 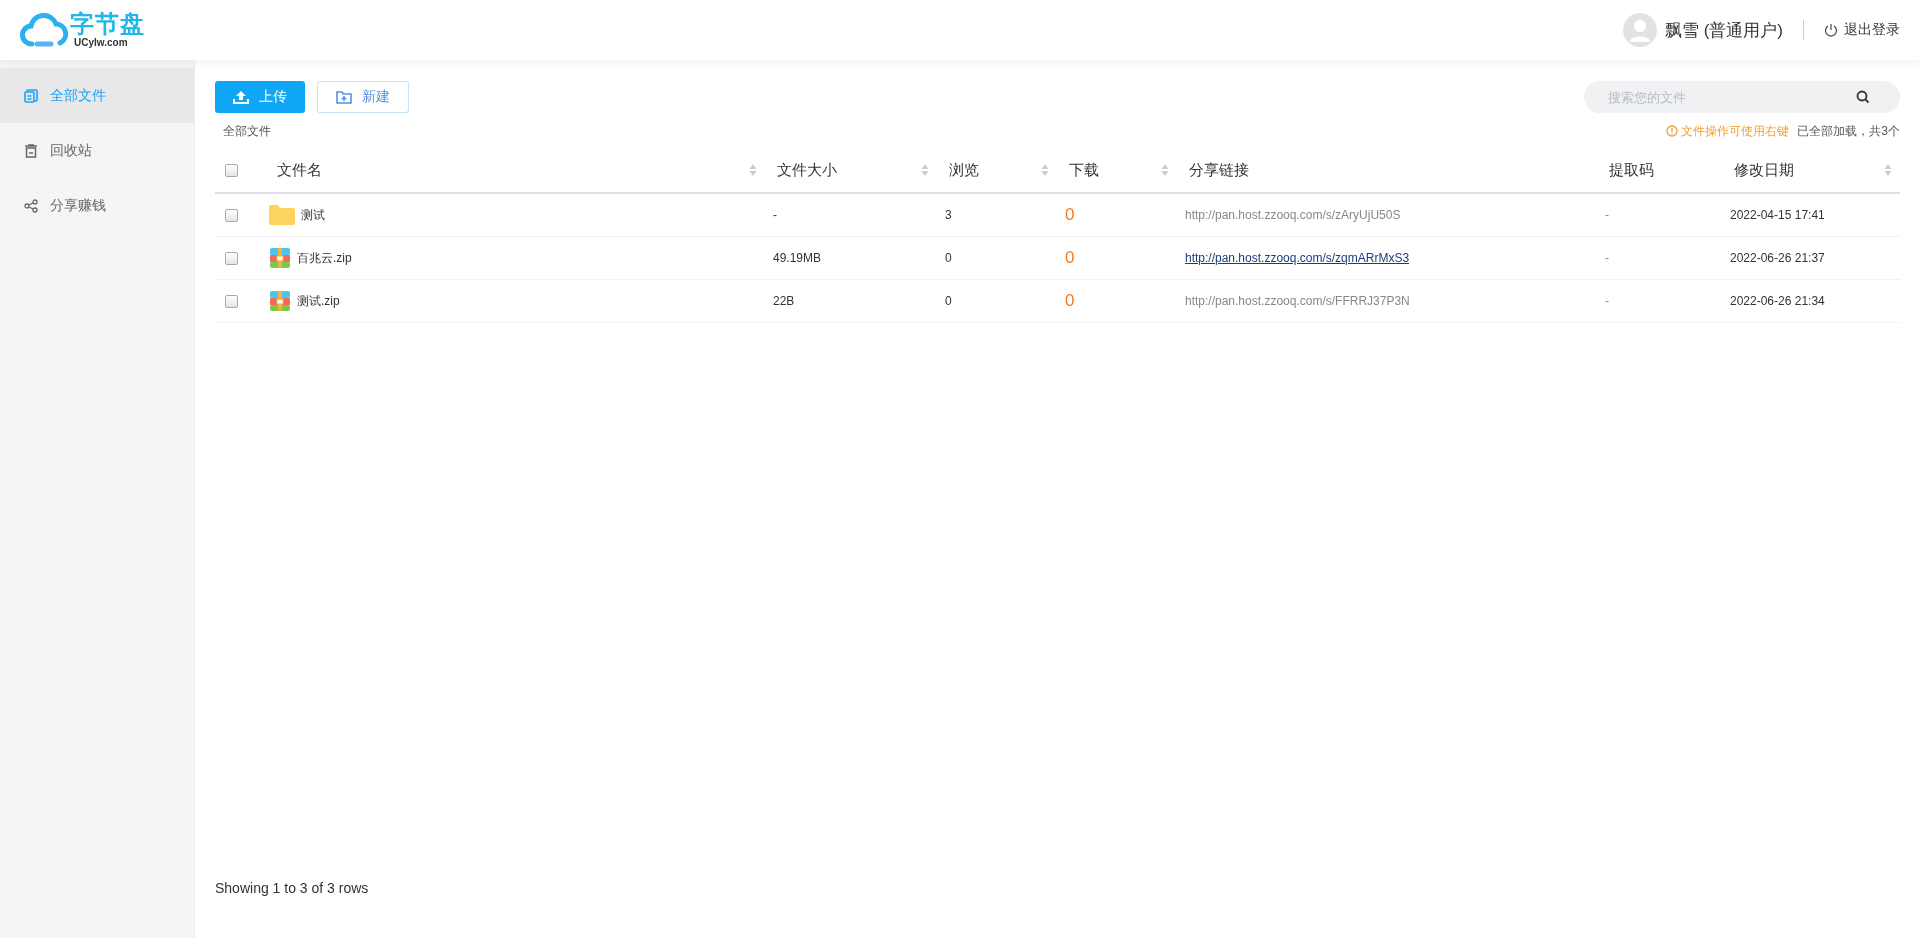 What do you see at coordinates (775, 215) in the screenshot?
I see `file-size: -` at bounding box center [775, 215].